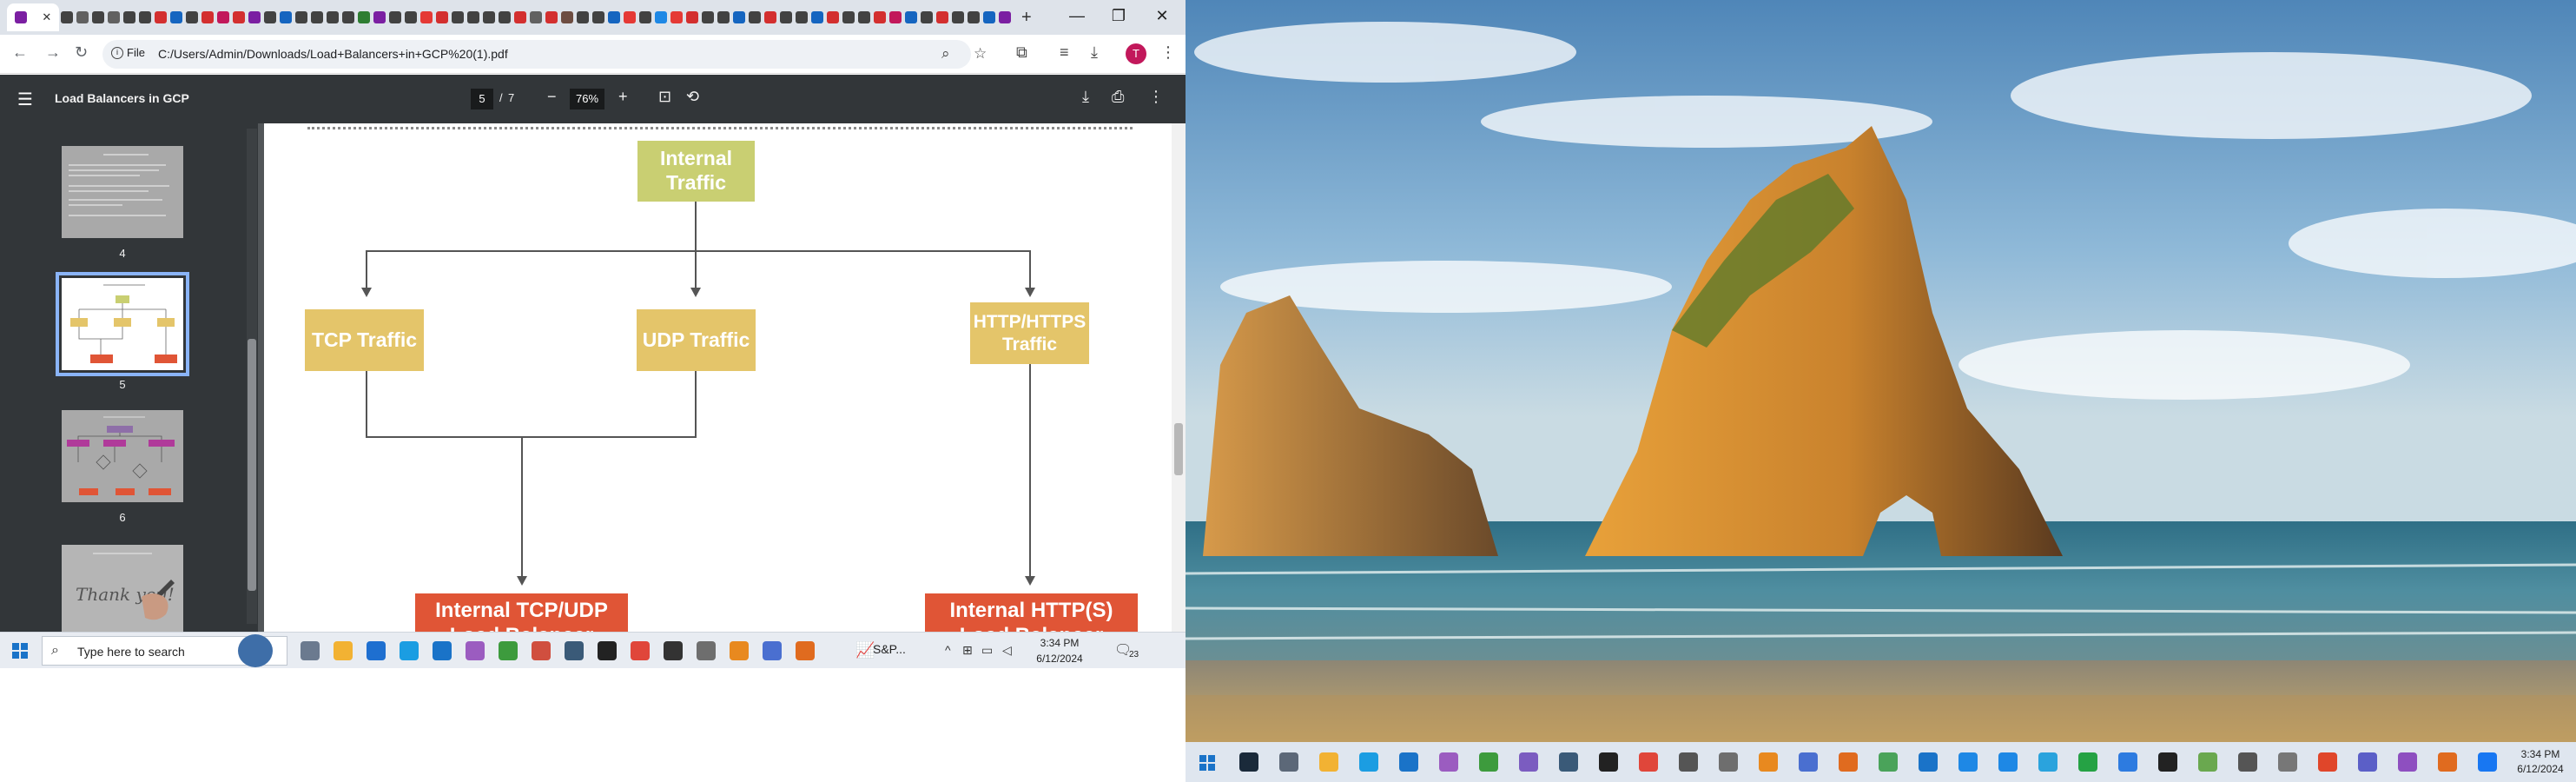  What do you see at coordinates (945, 54) in the screenshot?
I see `search-icon: ⌕` at bounding box center [945, 54].